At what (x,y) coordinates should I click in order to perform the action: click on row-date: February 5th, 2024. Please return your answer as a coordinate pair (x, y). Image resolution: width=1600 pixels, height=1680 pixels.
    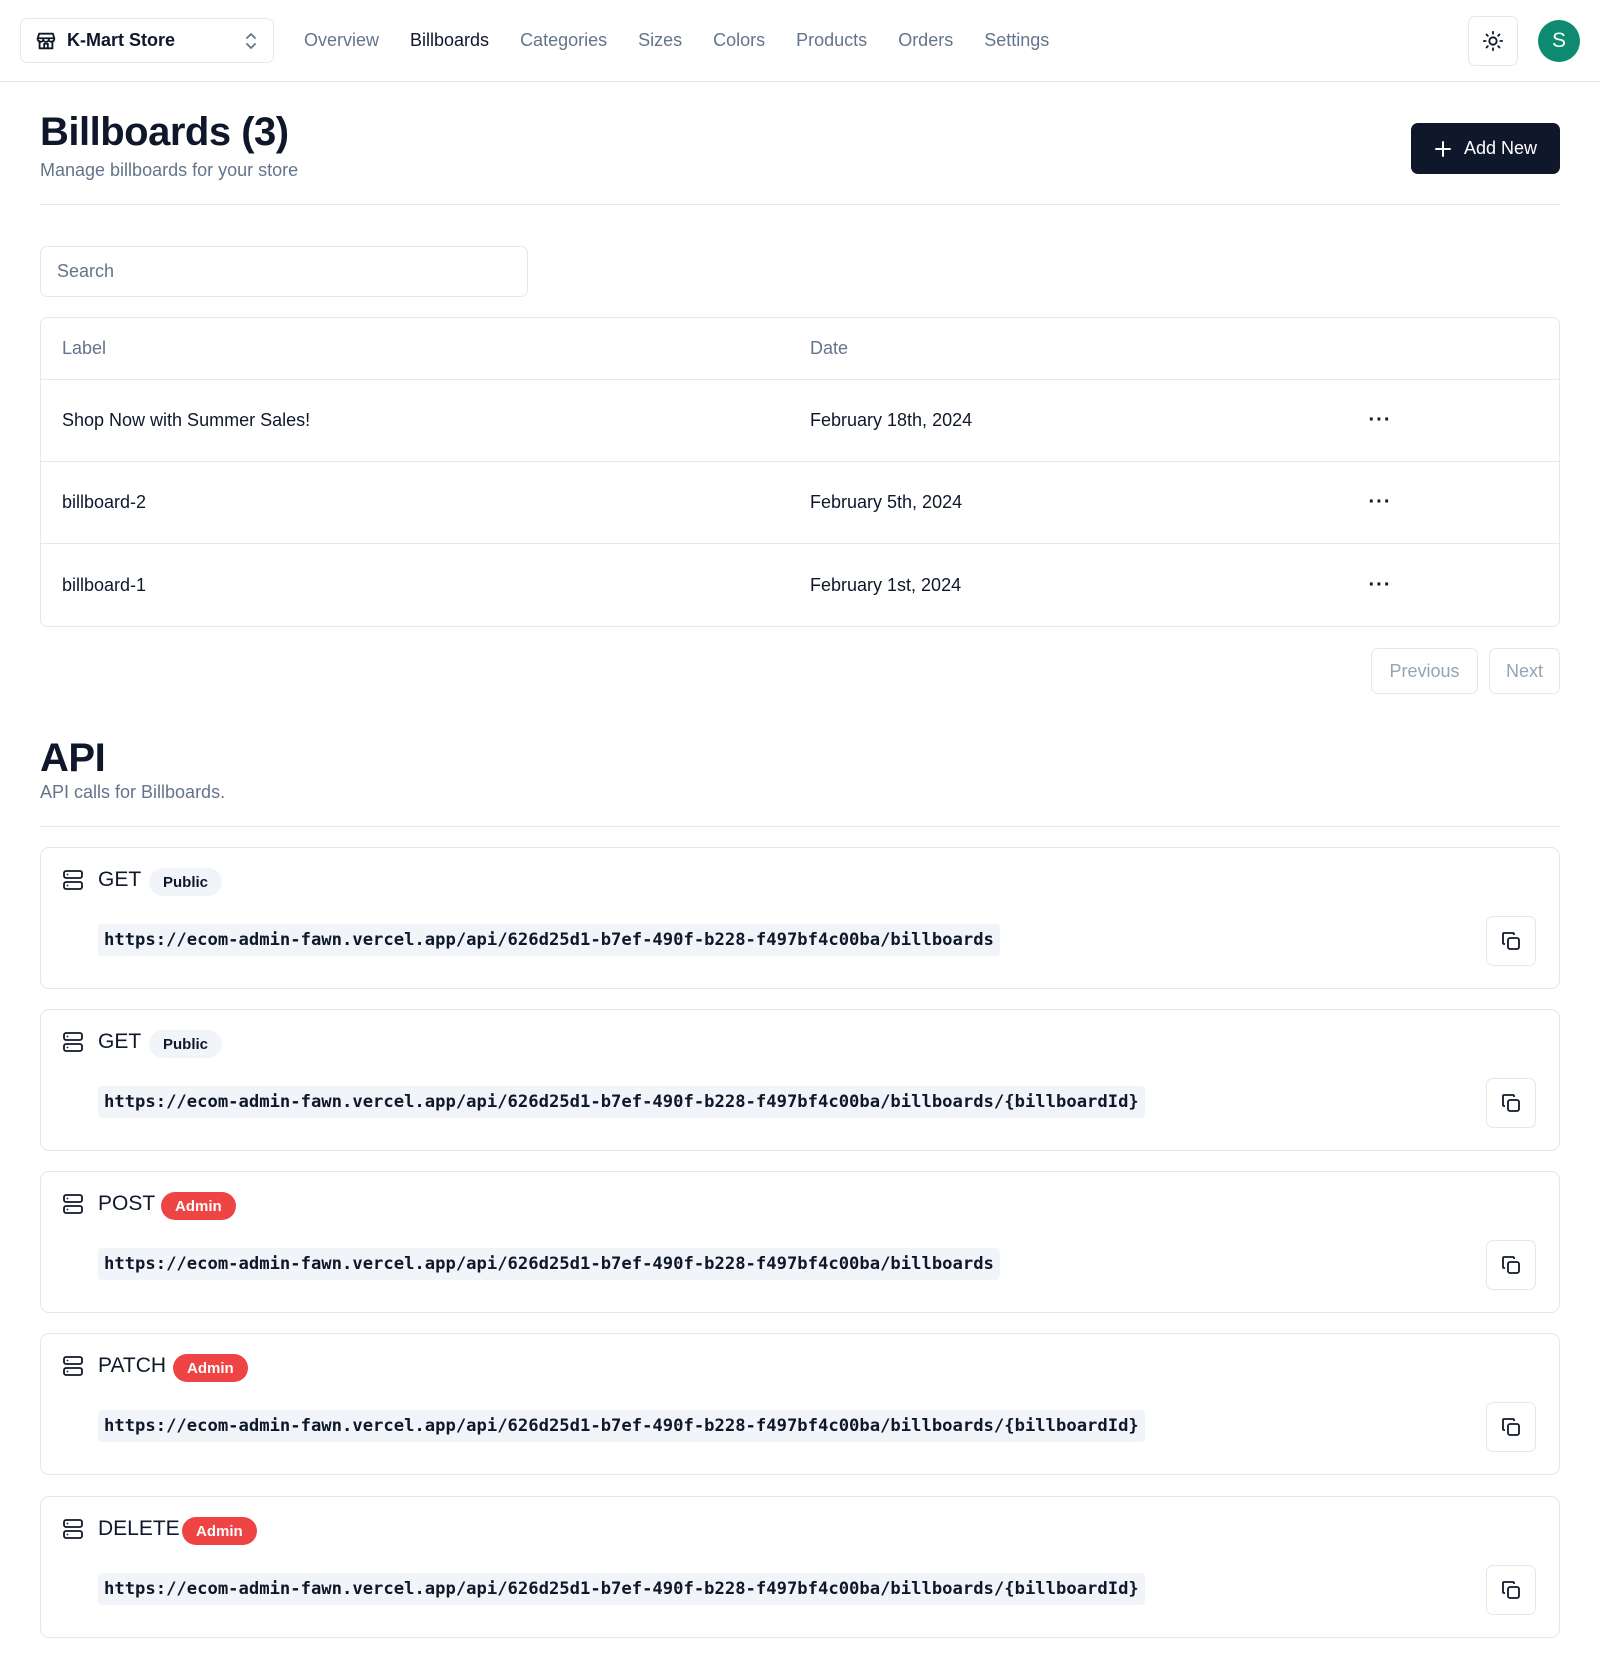
    Looking at the image, I should click on (886, 502).